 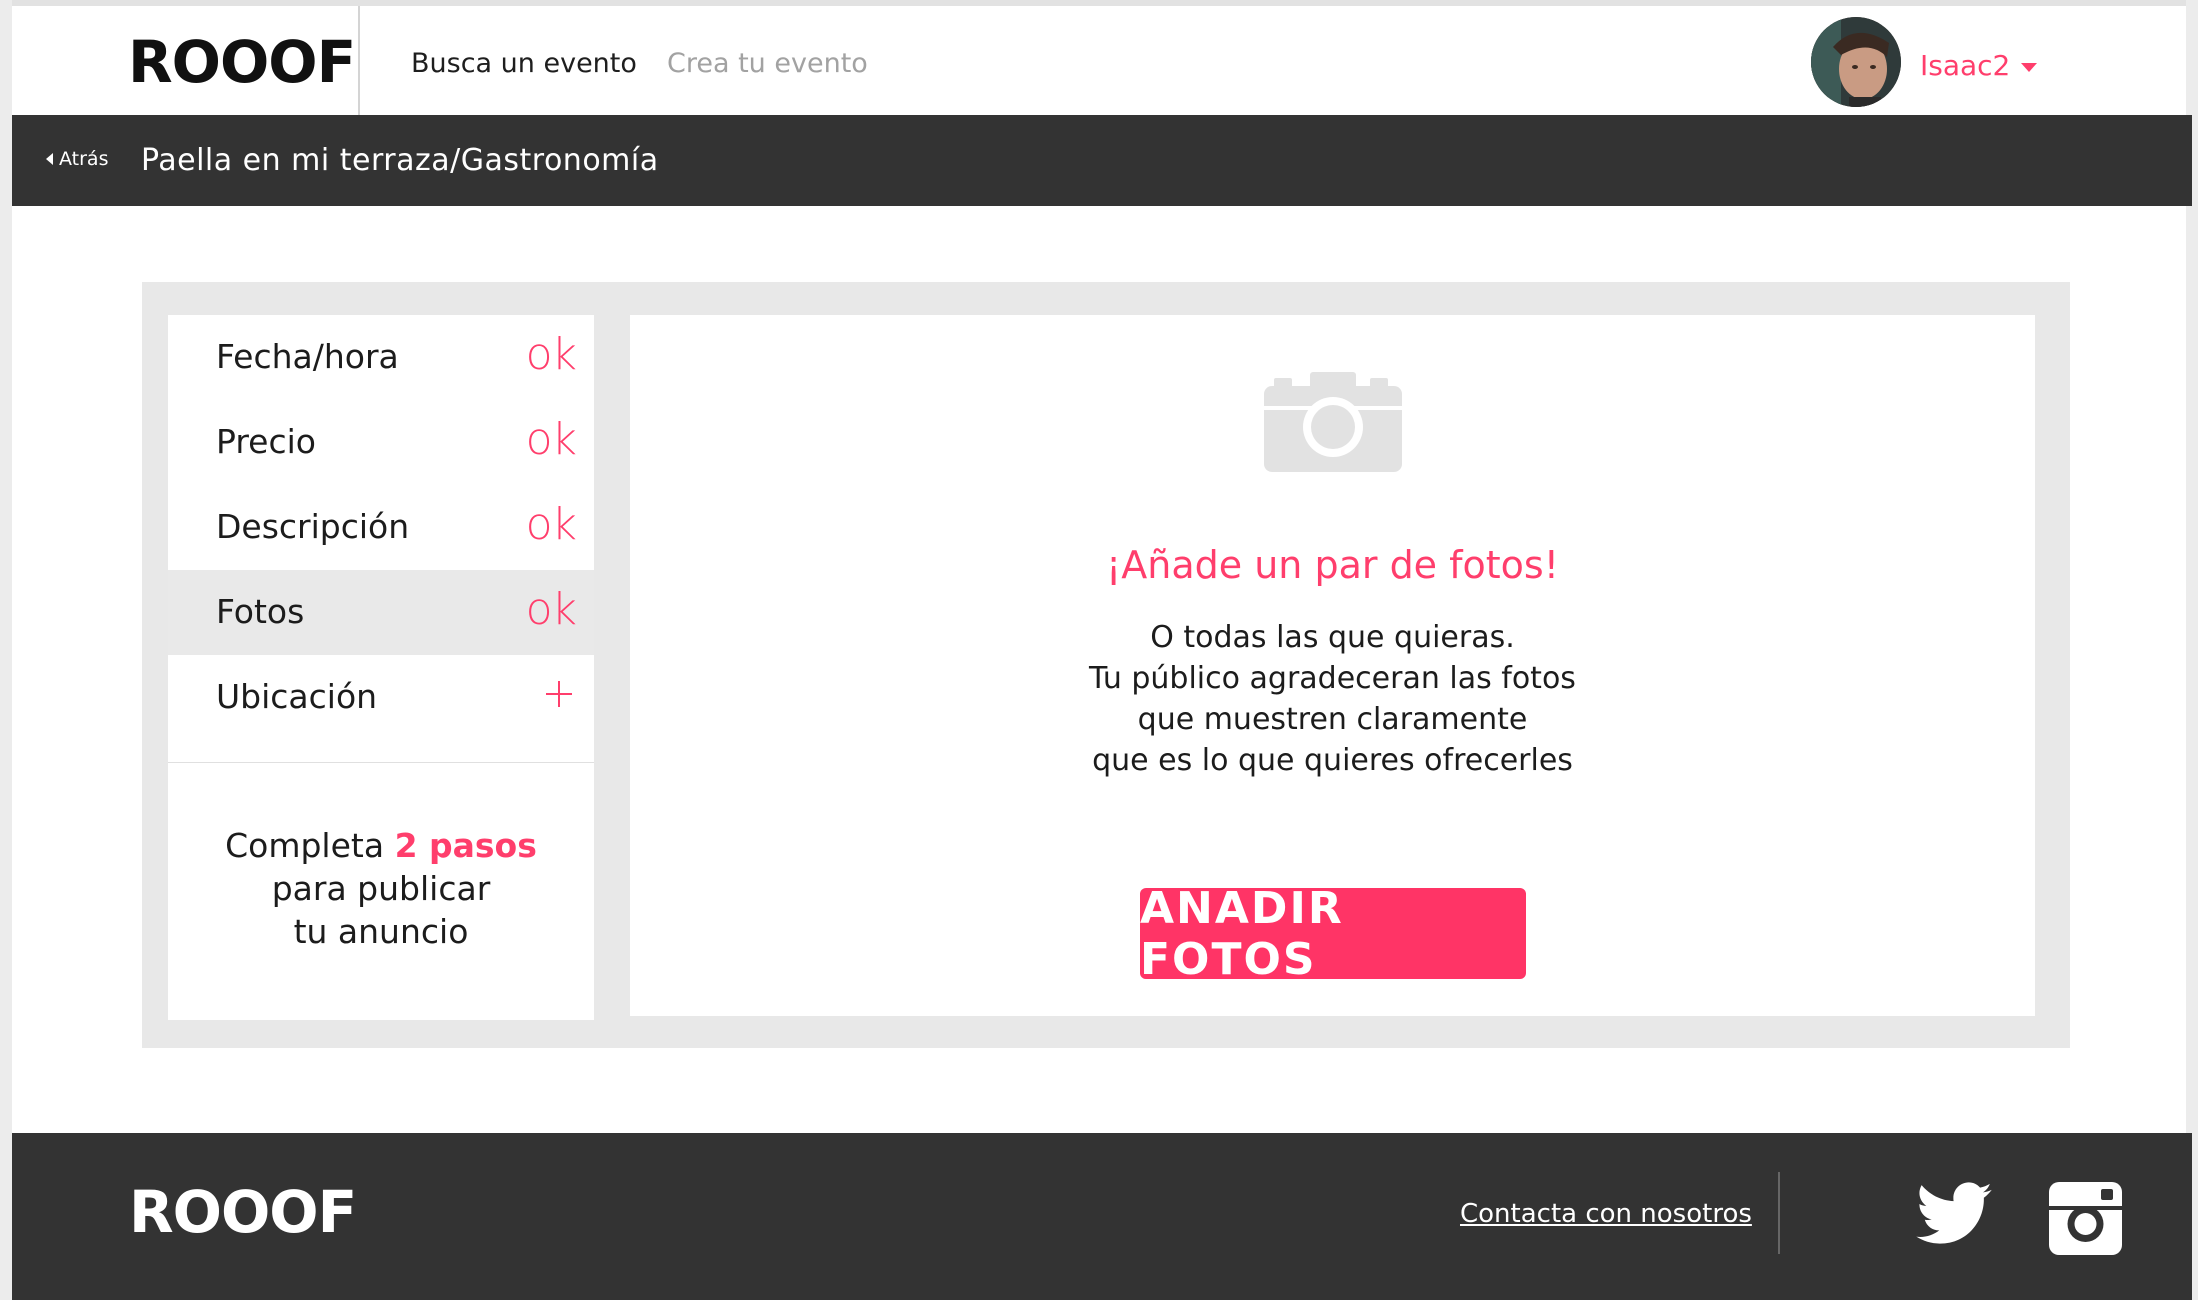 I want to click on footer-logo: ROOOF, so click(x=243, y=1212).